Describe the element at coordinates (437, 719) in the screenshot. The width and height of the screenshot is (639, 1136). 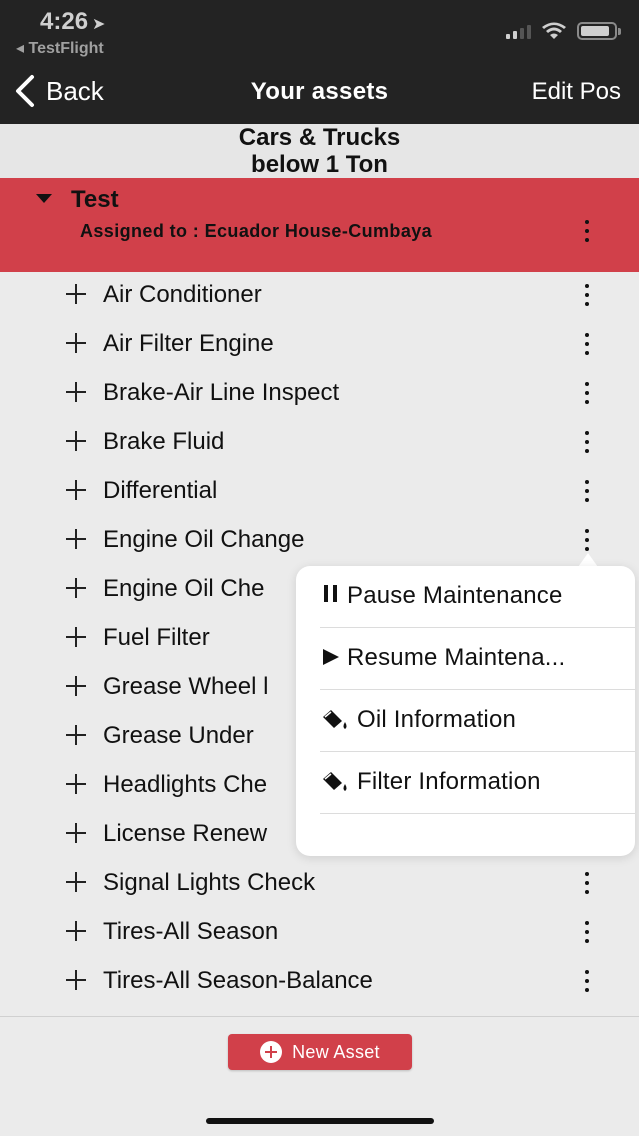
I see `menu-item-label: Oil Information` at that location.